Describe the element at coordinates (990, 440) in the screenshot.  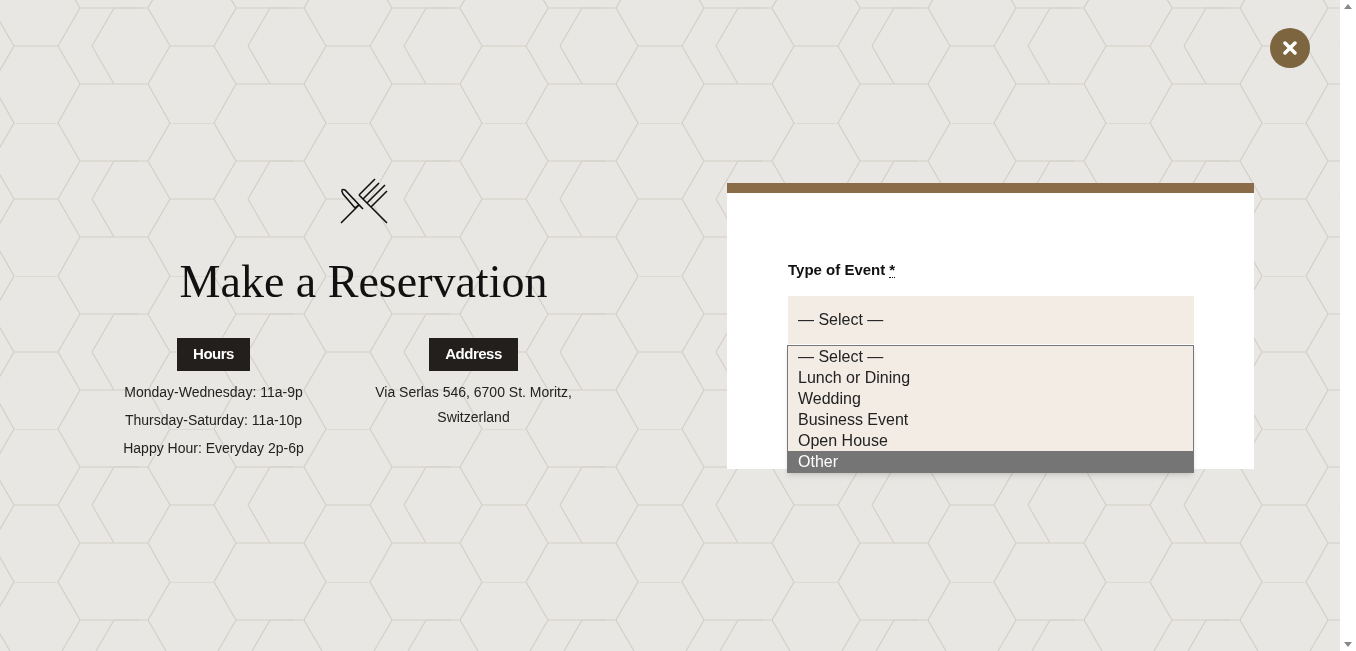
I see `dropdown-option: Open House` at that location.